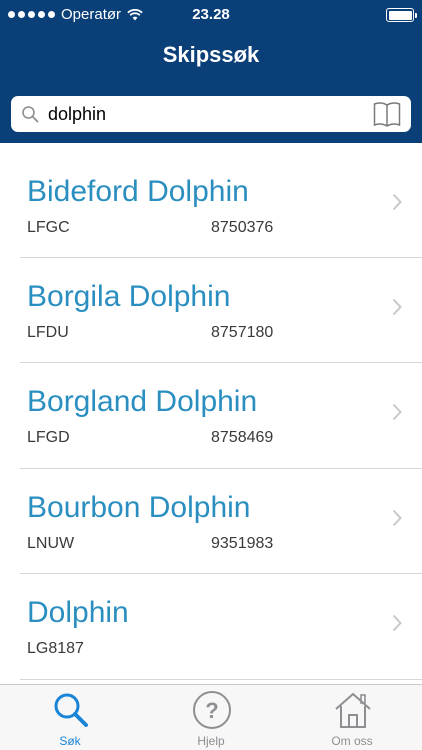 This screenshot has width=422, height=750. What do you see at coordinates (211, 741) in the screenshot?
I see `tab-label: Hjelp` at bounding box center [211, 741].